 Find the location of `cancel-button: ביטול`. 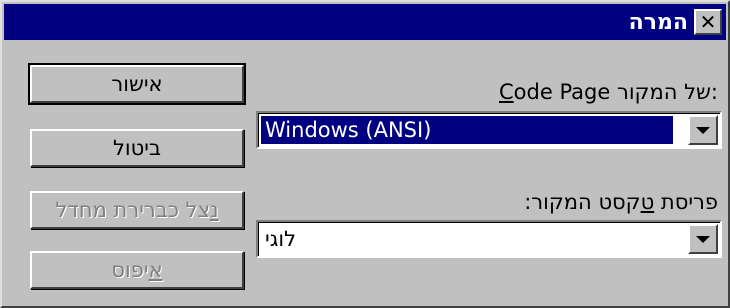

cancel-button: ביטול is located at coordinates (137, 148).